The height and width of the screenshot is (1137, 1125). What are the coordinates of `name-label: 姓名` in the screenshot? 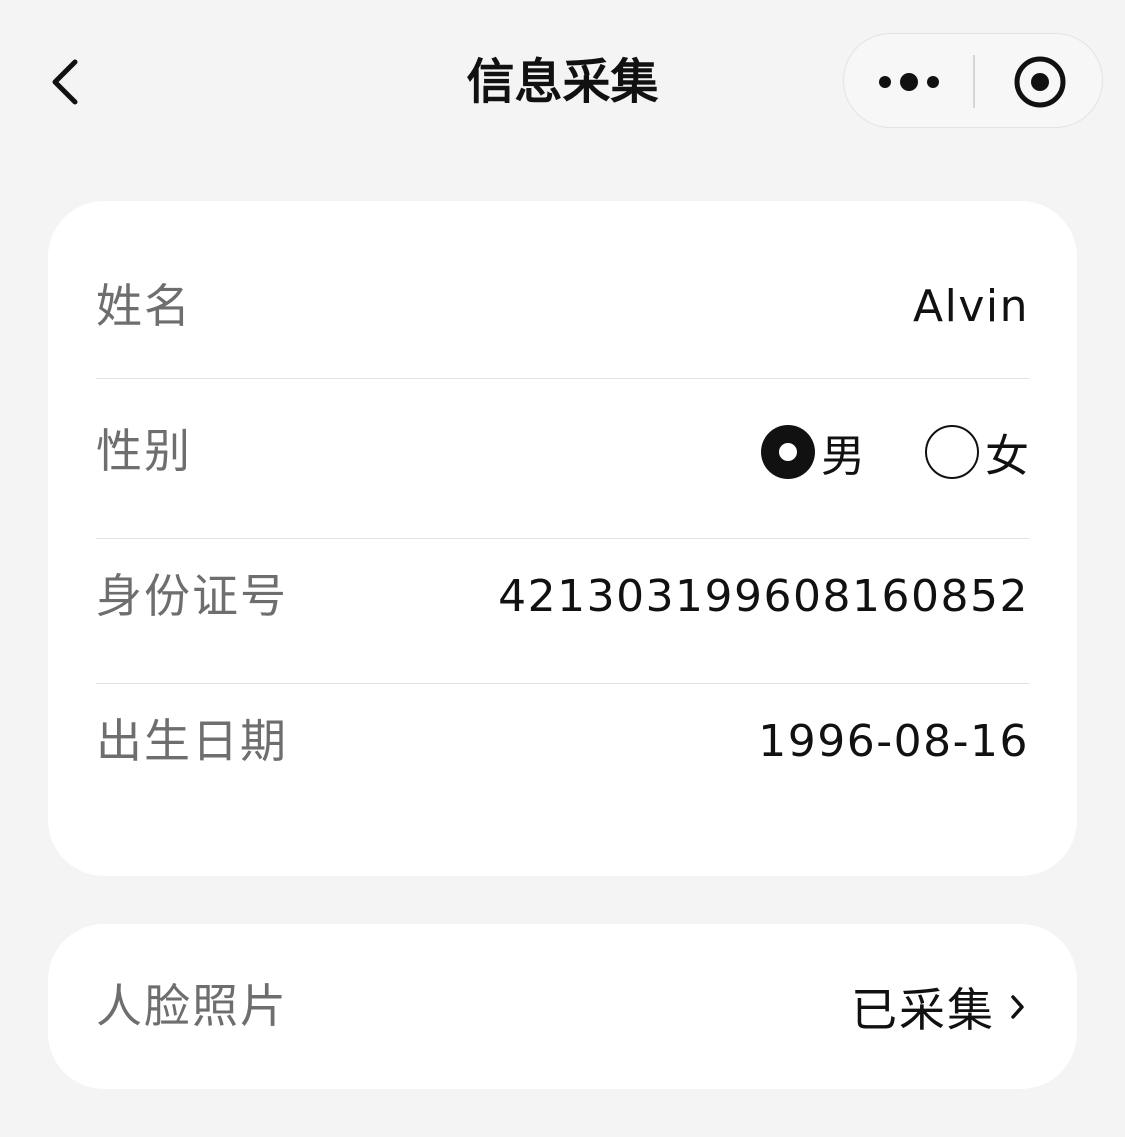 It's located at (144, 306).